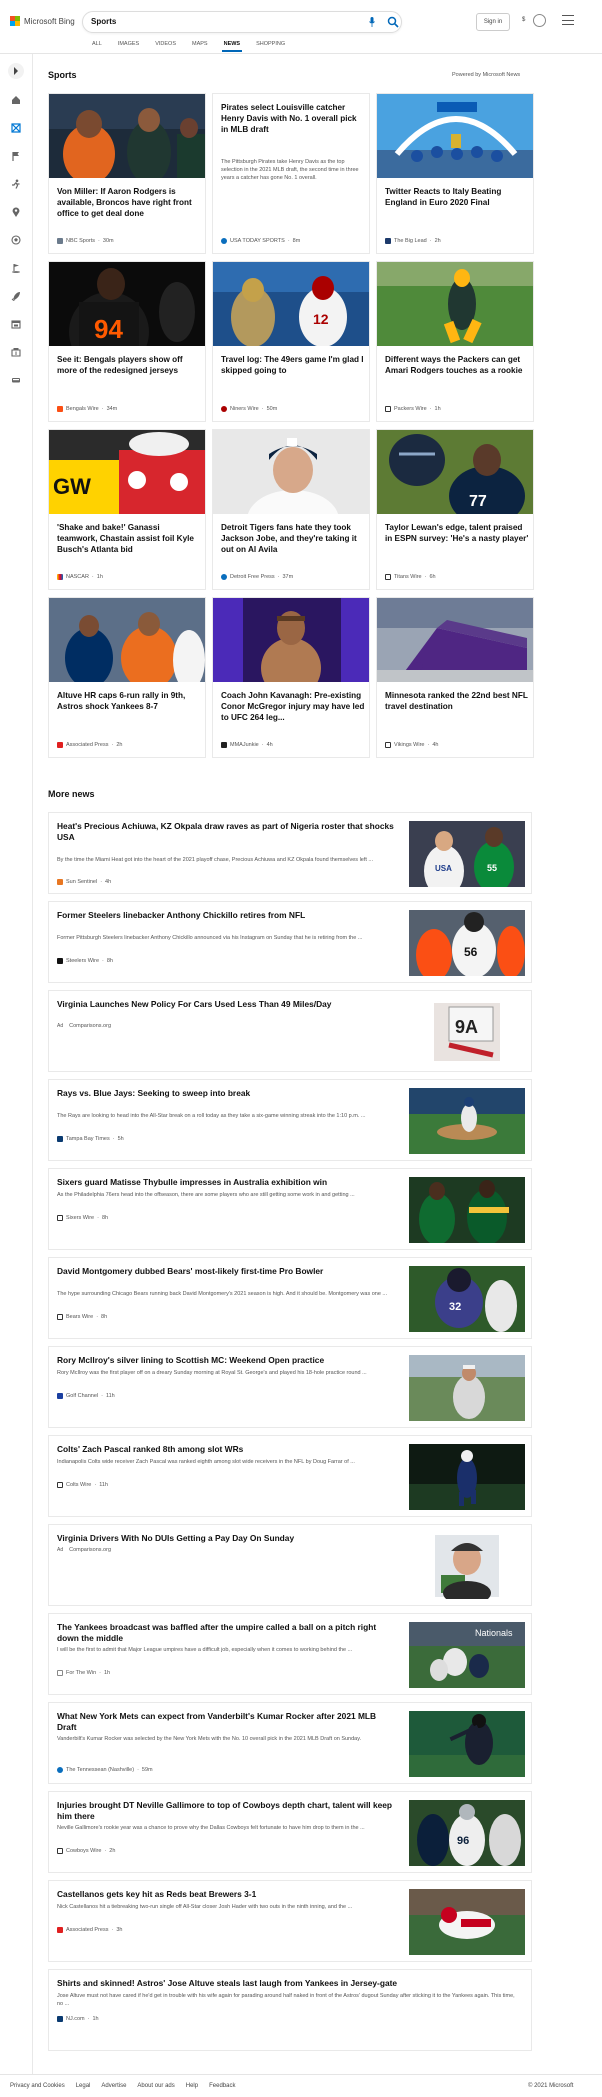 This screenshot has height=2097, width=602. I want to click on calendar-icon, so click(16, 324).